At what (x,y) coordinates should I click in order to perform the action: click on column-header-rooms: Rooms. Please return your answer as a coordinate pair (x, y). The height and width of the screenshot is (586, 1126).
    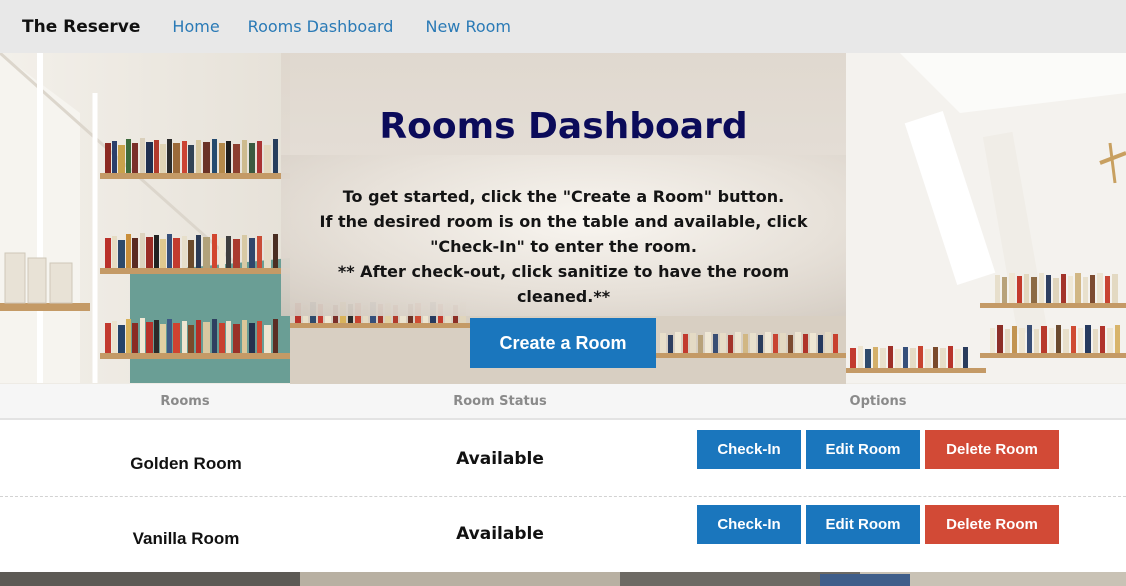
    Looking at the image, I should click on (185, 401).